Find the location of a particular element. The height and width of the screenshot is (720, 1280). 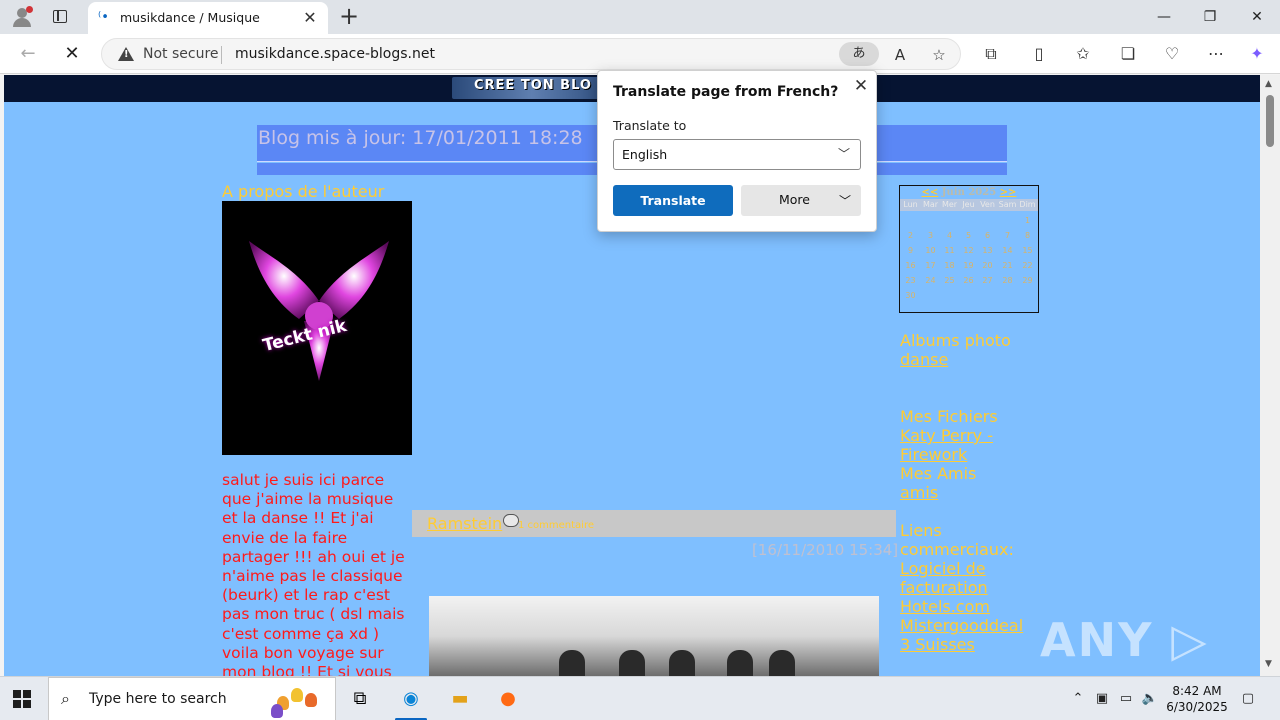

page-scrollbar: ▲ ▼ is located at coordinates (1270, 375).